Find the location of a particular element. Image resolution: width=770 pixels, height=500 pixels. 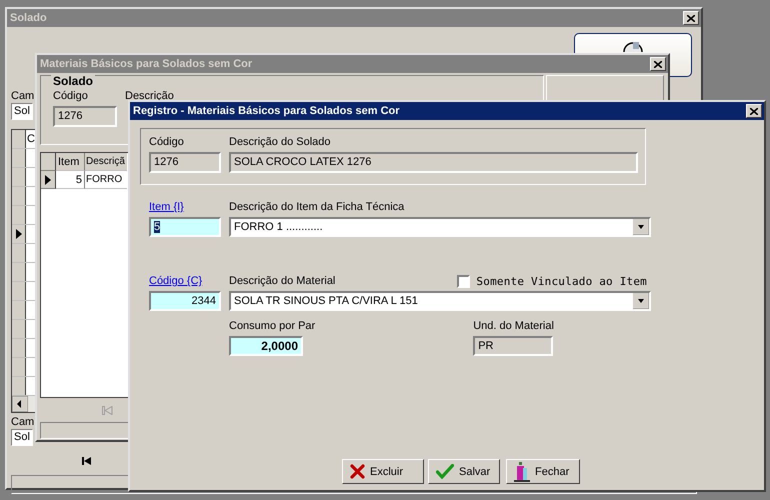

x-icon is located at coordinates (357, 471).